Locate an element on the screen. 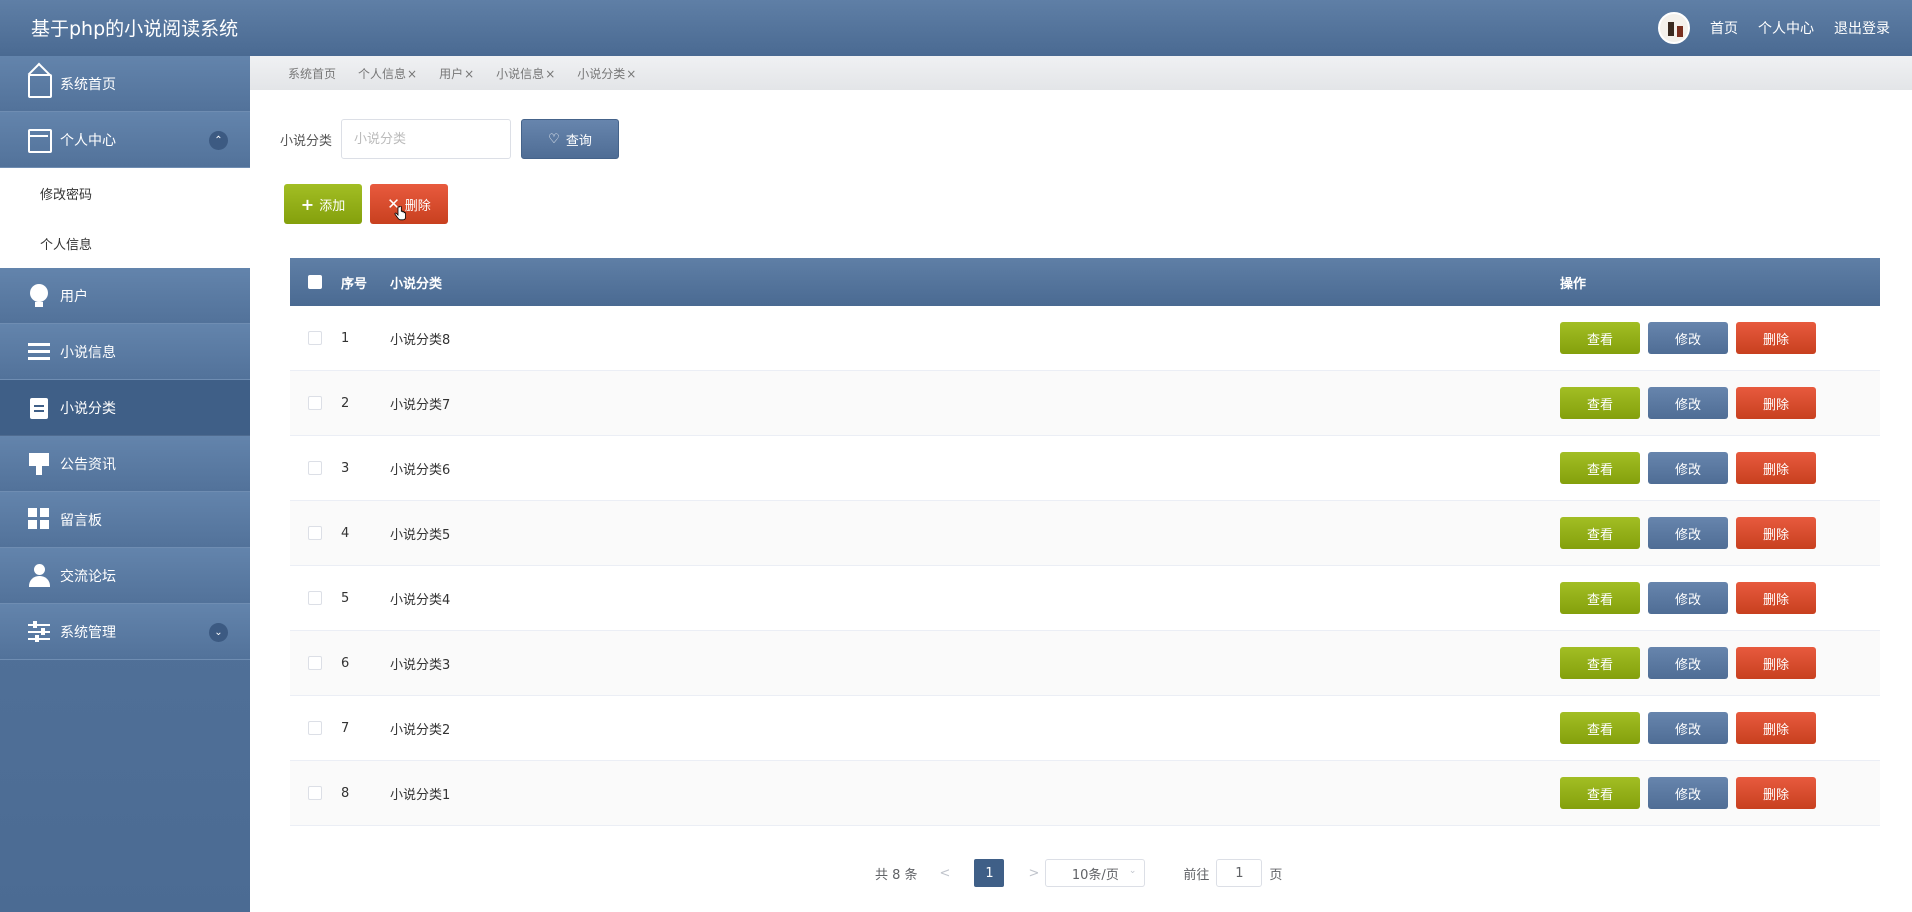 This screenshot has width=1912, height=912. add-button-label: 添加 is located at coordinates (332, 206).